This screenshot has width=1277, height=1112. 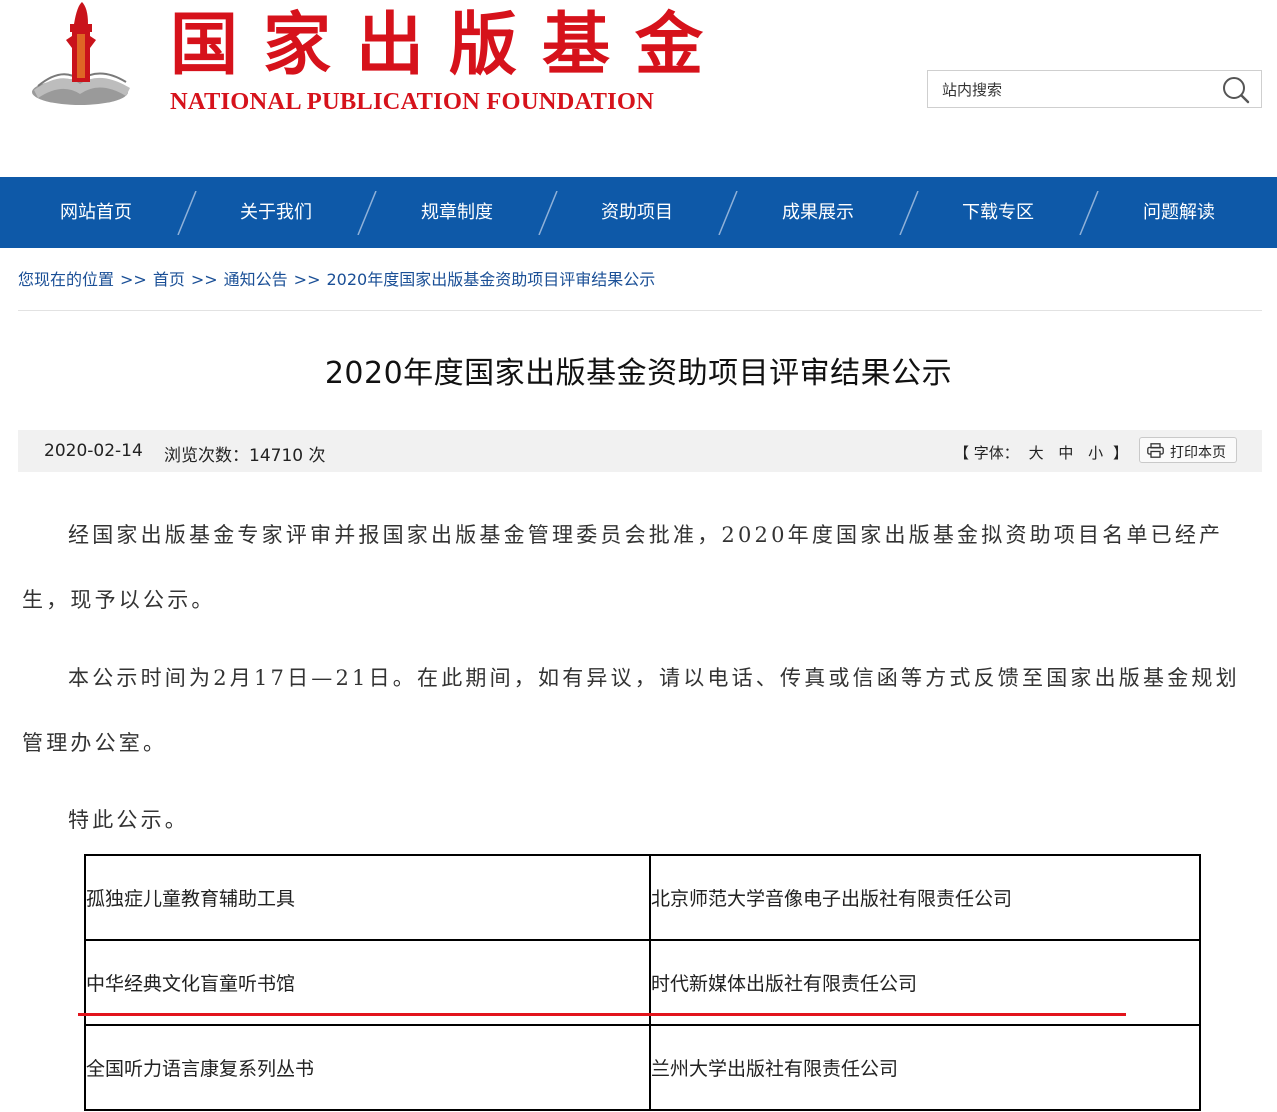 What do you see at coordinates (925, 897) in the screenshot?
I see `publisher-cell: 北京师范大学音像电子出版社有限责任公司` at bounding box center [925, 897].